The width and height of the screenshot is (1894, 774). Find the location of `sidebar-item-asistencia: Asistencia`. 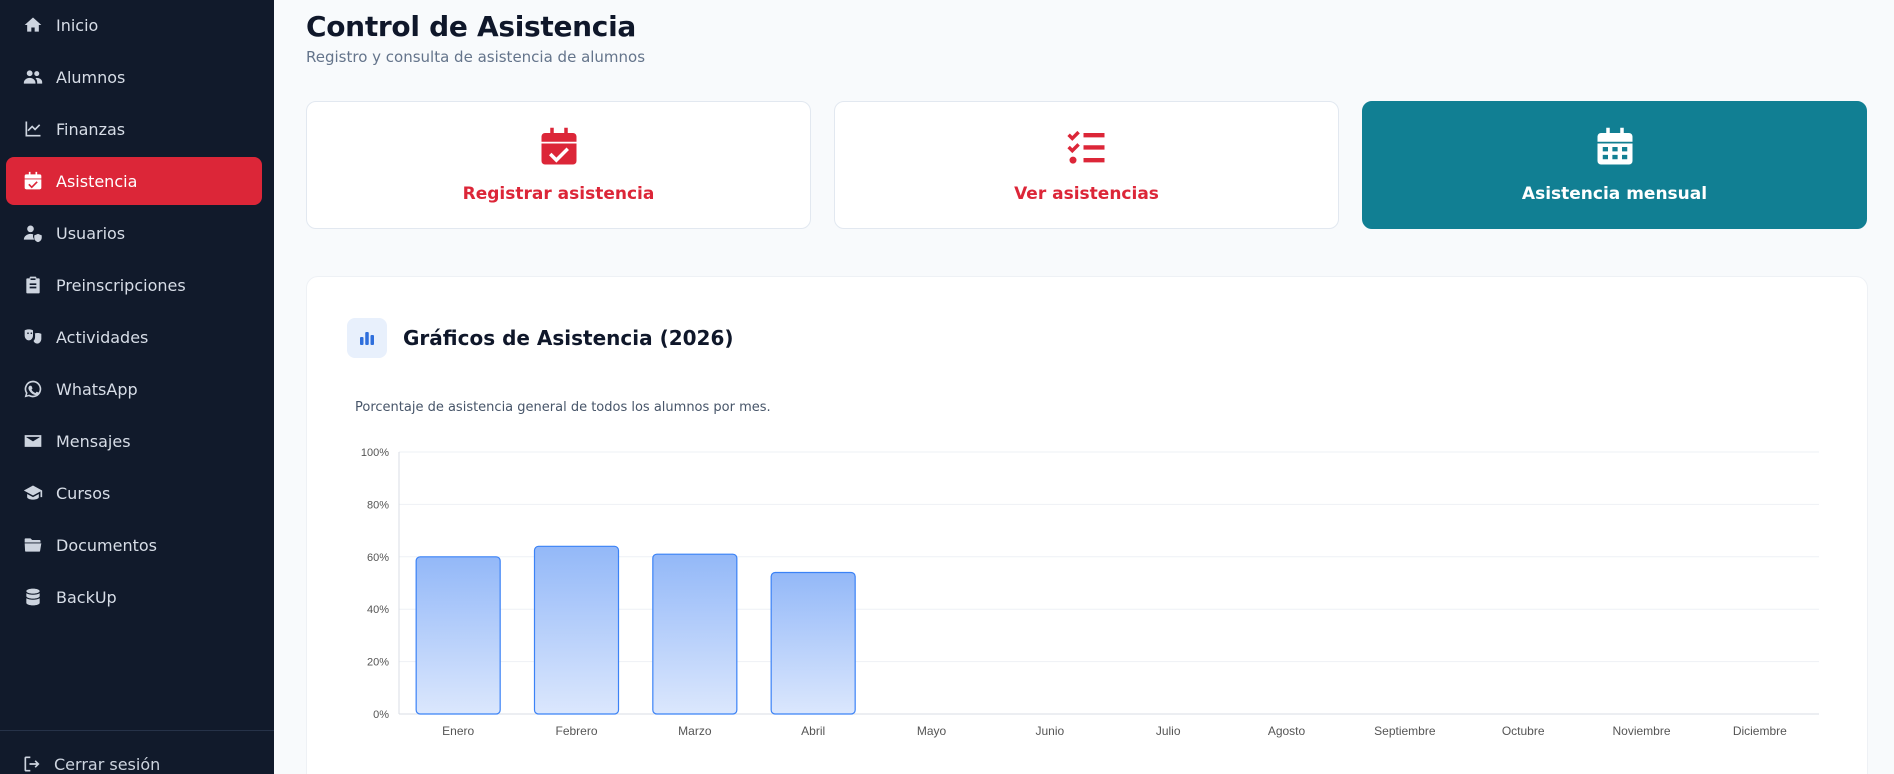

sidebar-item-asistencia: Asistencia is located at coordinates (134, 181).